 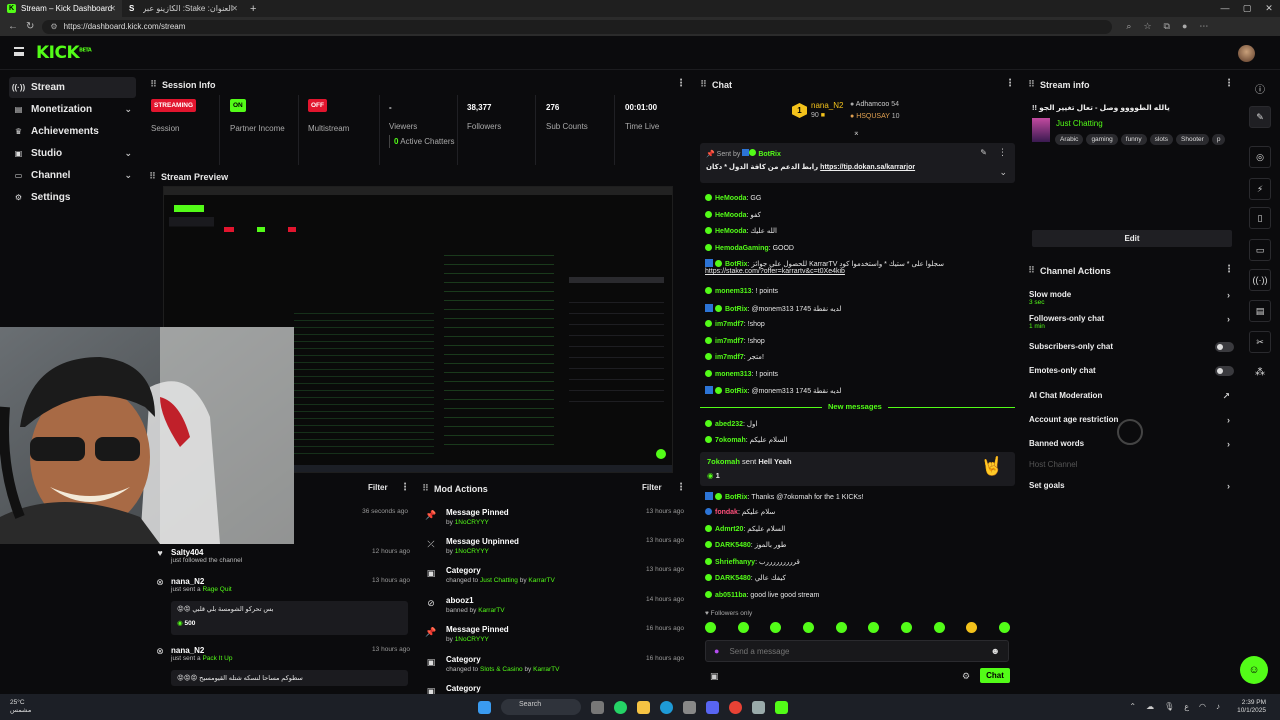 I want to click on tag-chip: Shooter, so click(x=1192, y=139).